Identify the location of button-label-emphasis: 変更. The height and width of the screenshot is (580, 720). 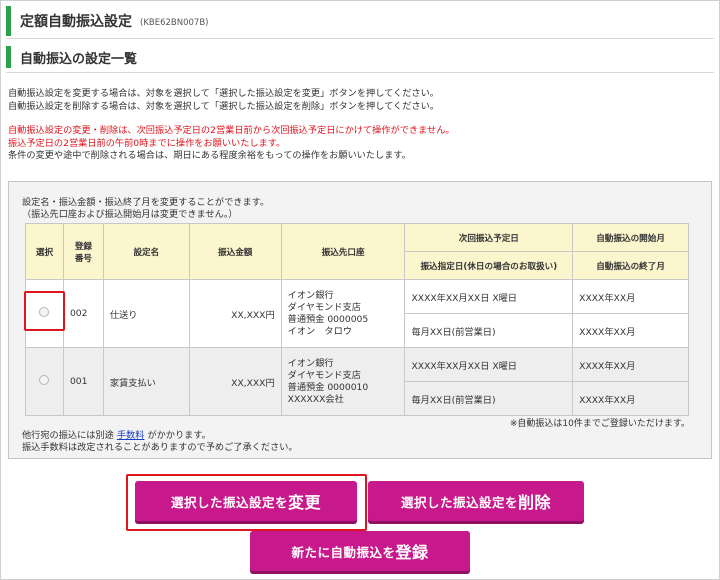
(305, 502).